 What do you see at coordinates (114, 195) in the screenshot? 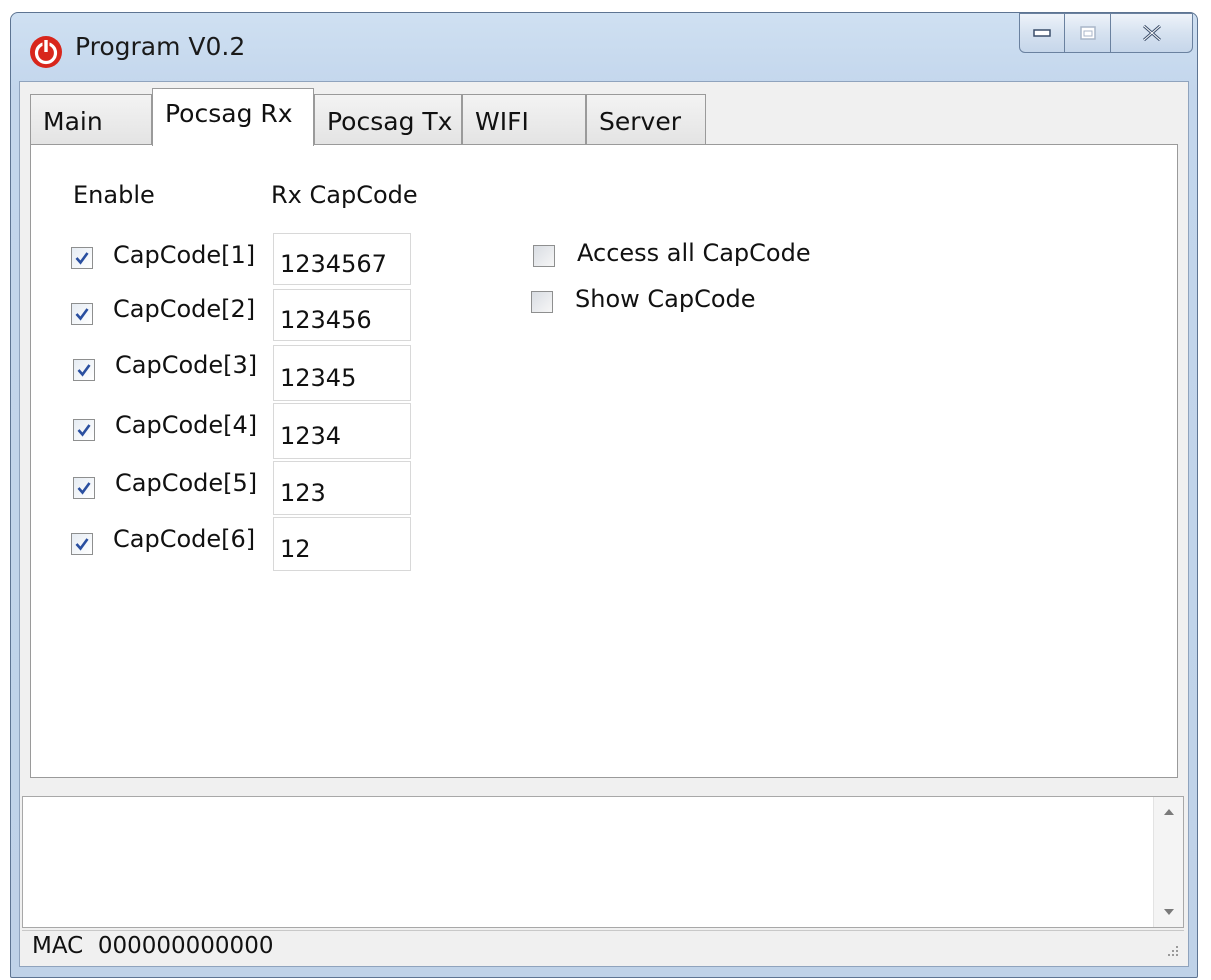
I see `enable-header: Enable` at bounding box center [114, 195].